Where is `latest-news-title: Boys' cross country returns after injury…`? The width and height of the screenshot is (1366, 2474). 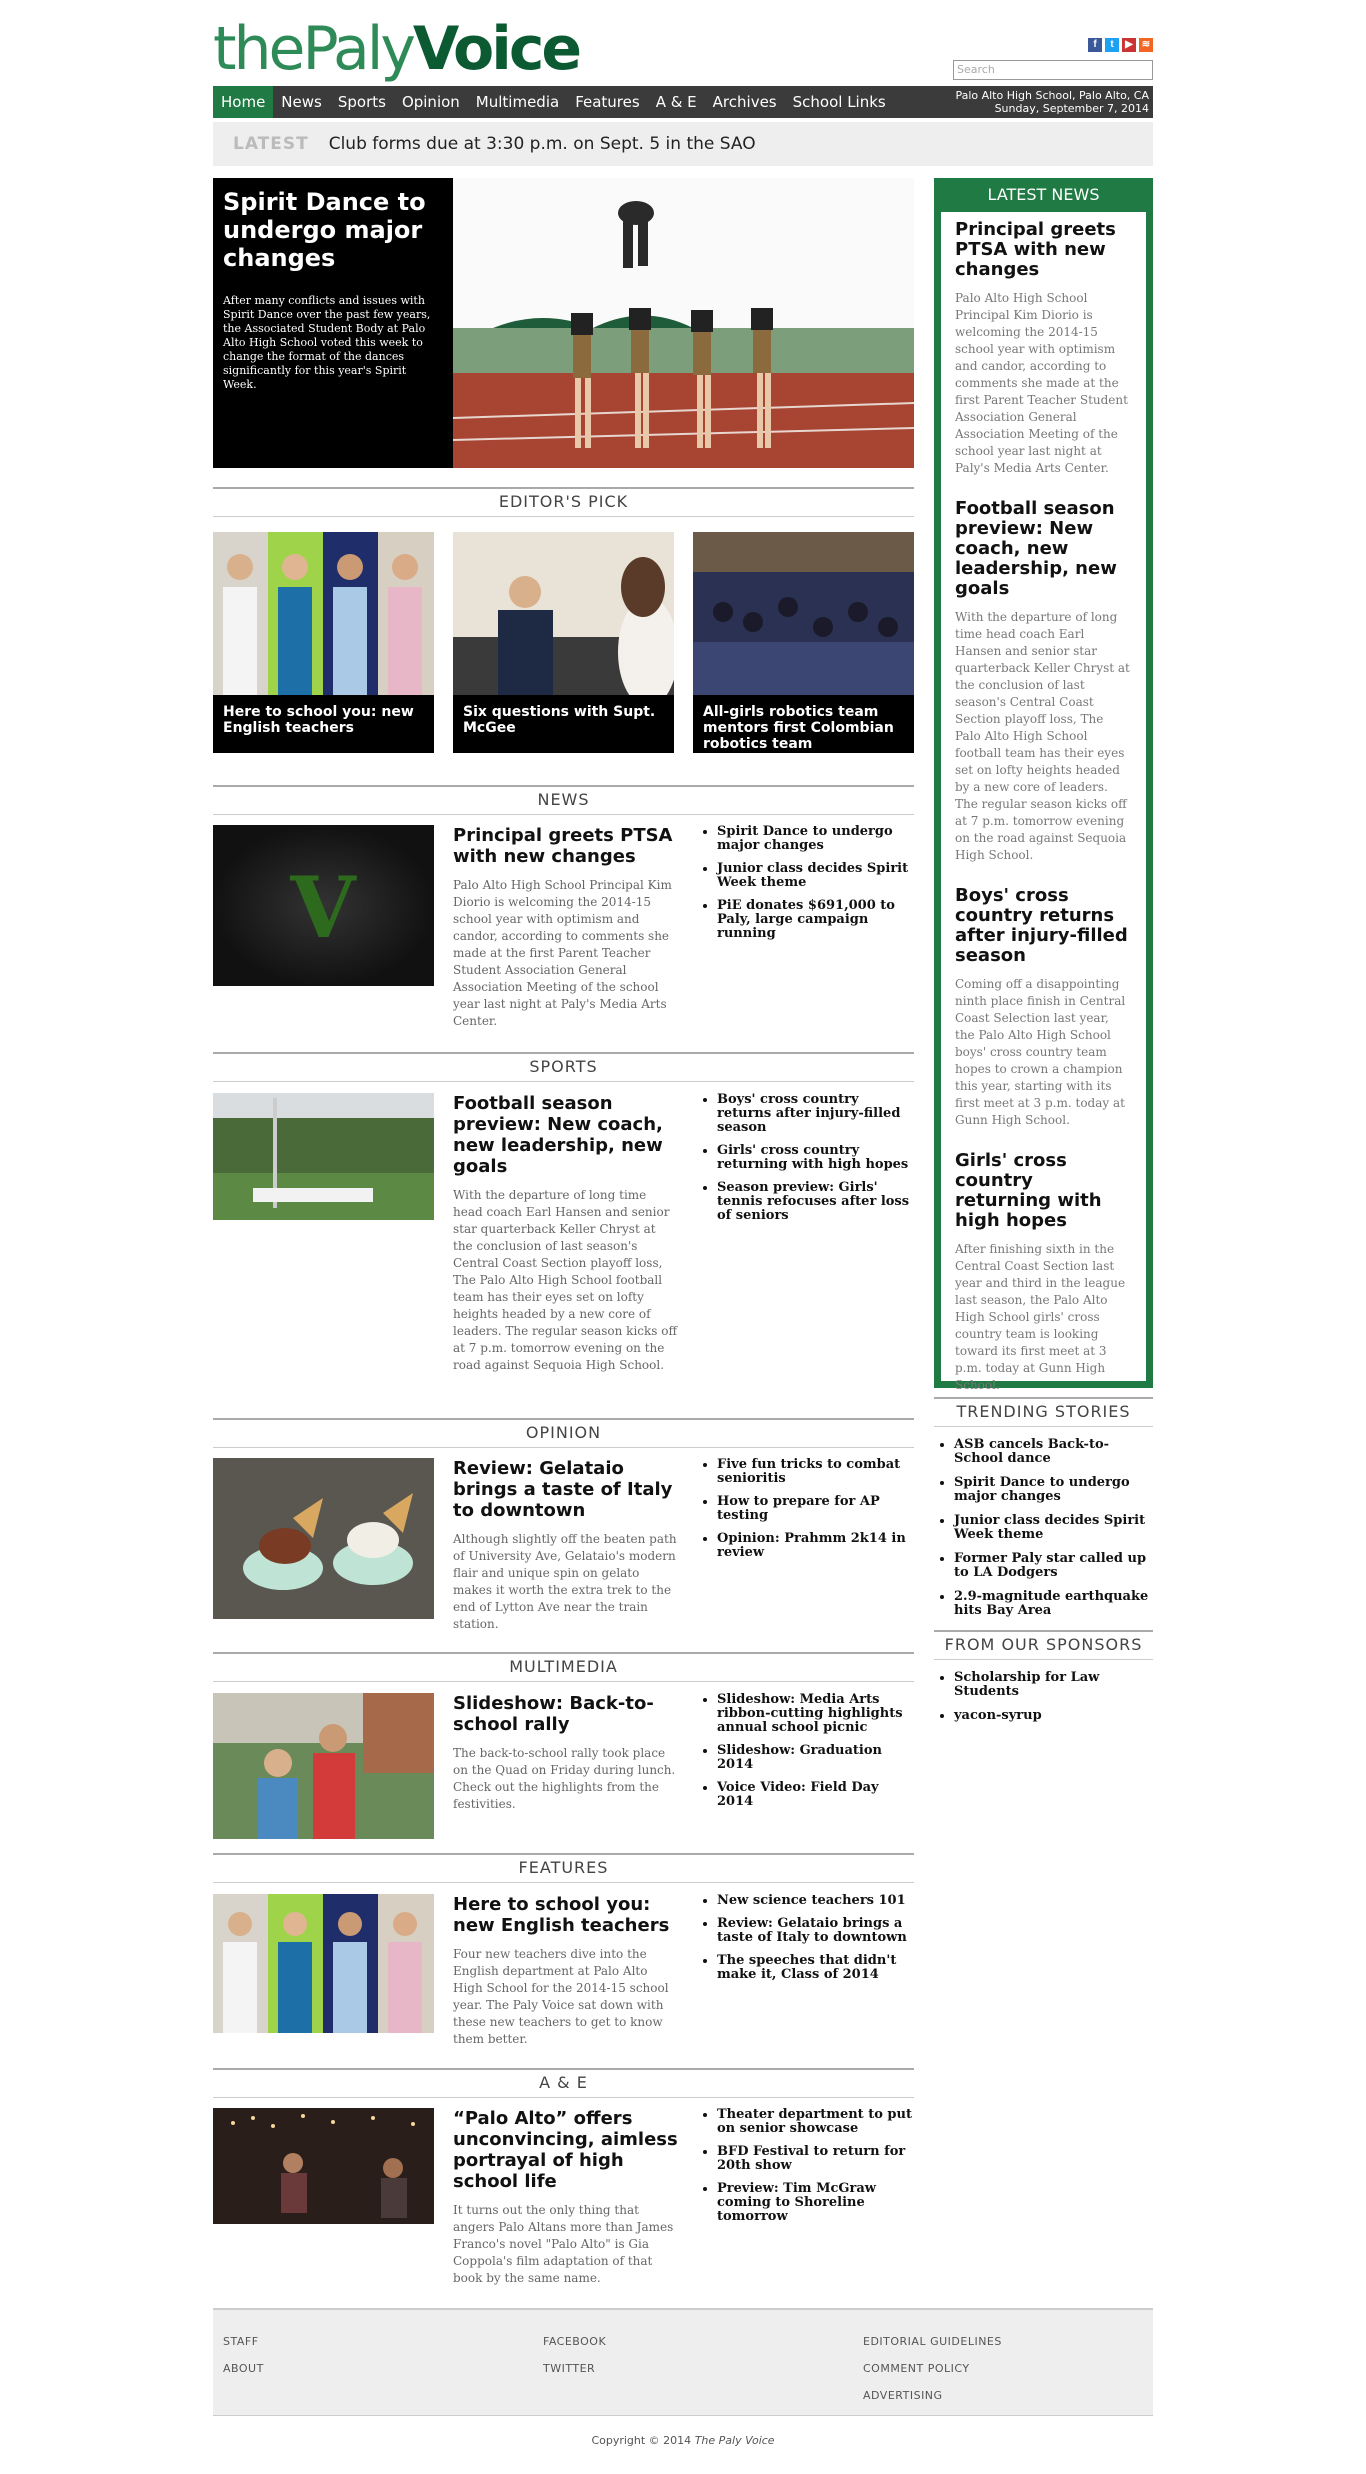 latest-news-title: Boys' cross country returns after injury… is located at coordinates (1043, 926).